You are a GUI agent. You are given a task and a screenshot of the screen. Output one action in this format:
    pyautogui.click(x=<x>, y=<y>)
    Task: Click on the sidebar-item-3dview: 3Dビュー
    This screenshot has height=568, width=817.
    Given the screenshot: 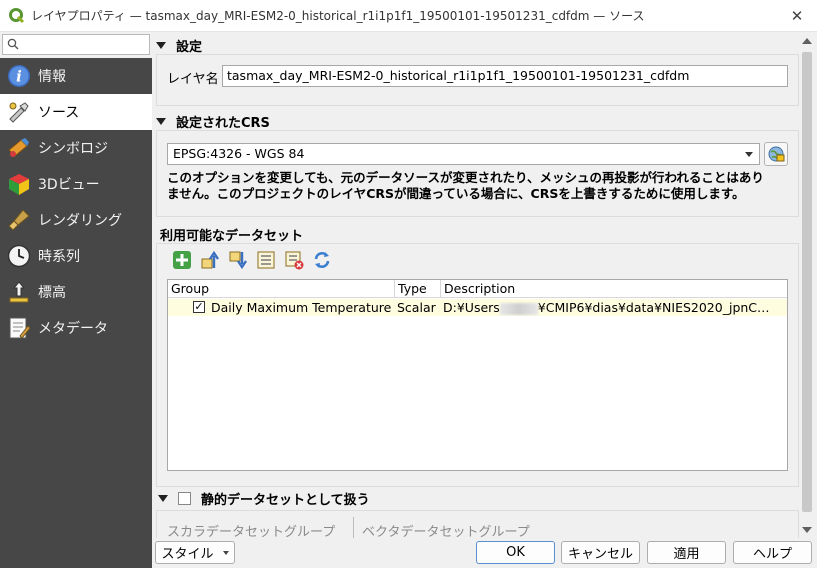 What is the action you would take?
    pyautogui.click(x=76, y=184)
    